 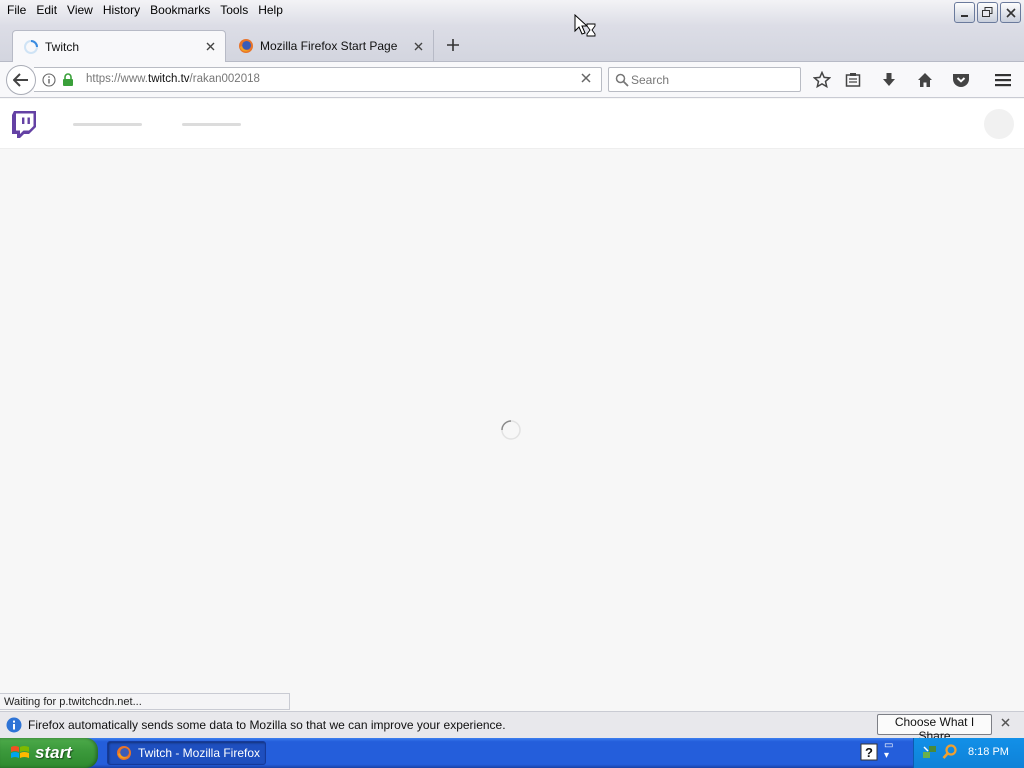 I want to click on menu-view: View, so click(x=80, y=10).